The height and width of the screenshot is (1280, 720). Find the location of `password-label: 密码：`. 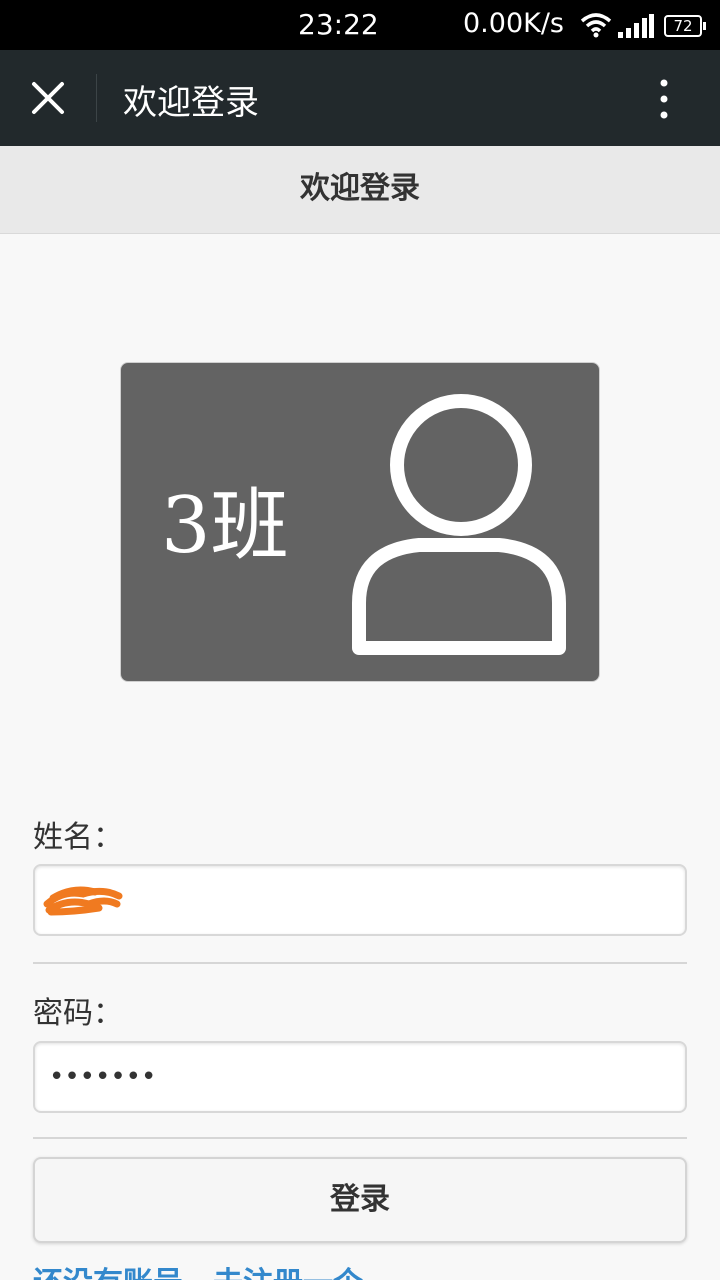

password-label: 密码： is located at coordinates (78, 1013).